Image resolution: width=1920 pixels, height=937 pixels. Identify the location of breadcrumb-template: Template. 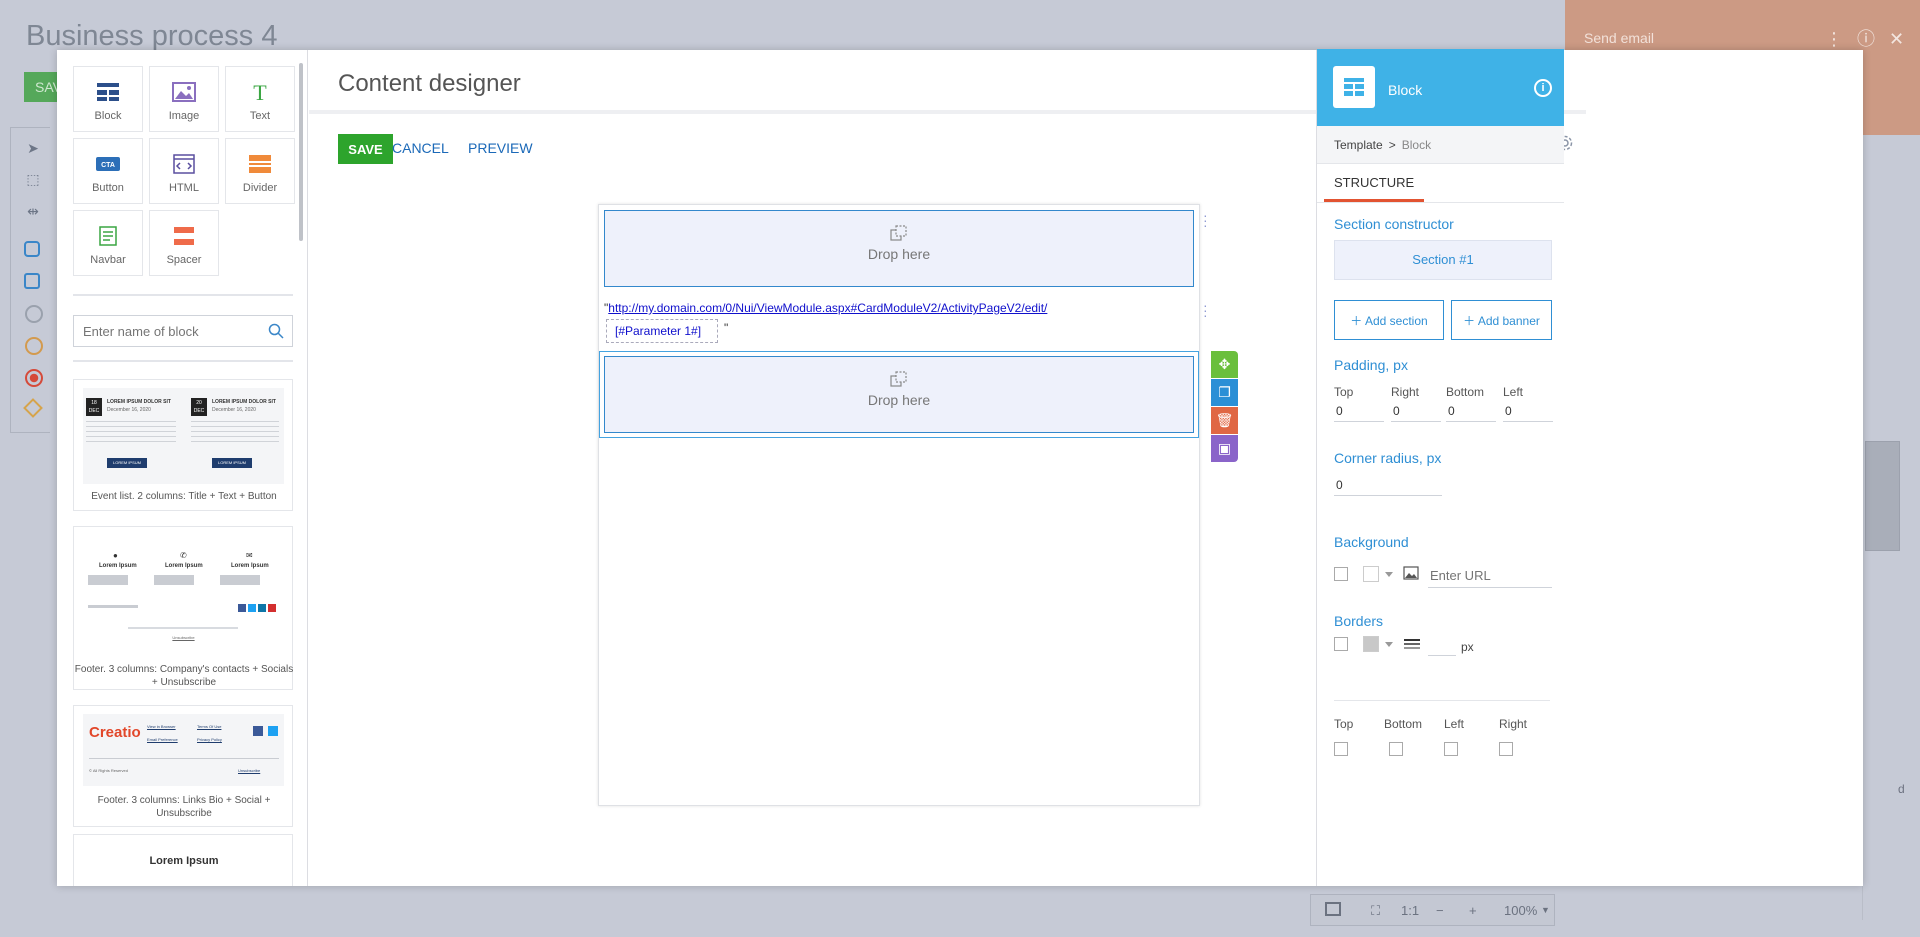
(1358, 145).